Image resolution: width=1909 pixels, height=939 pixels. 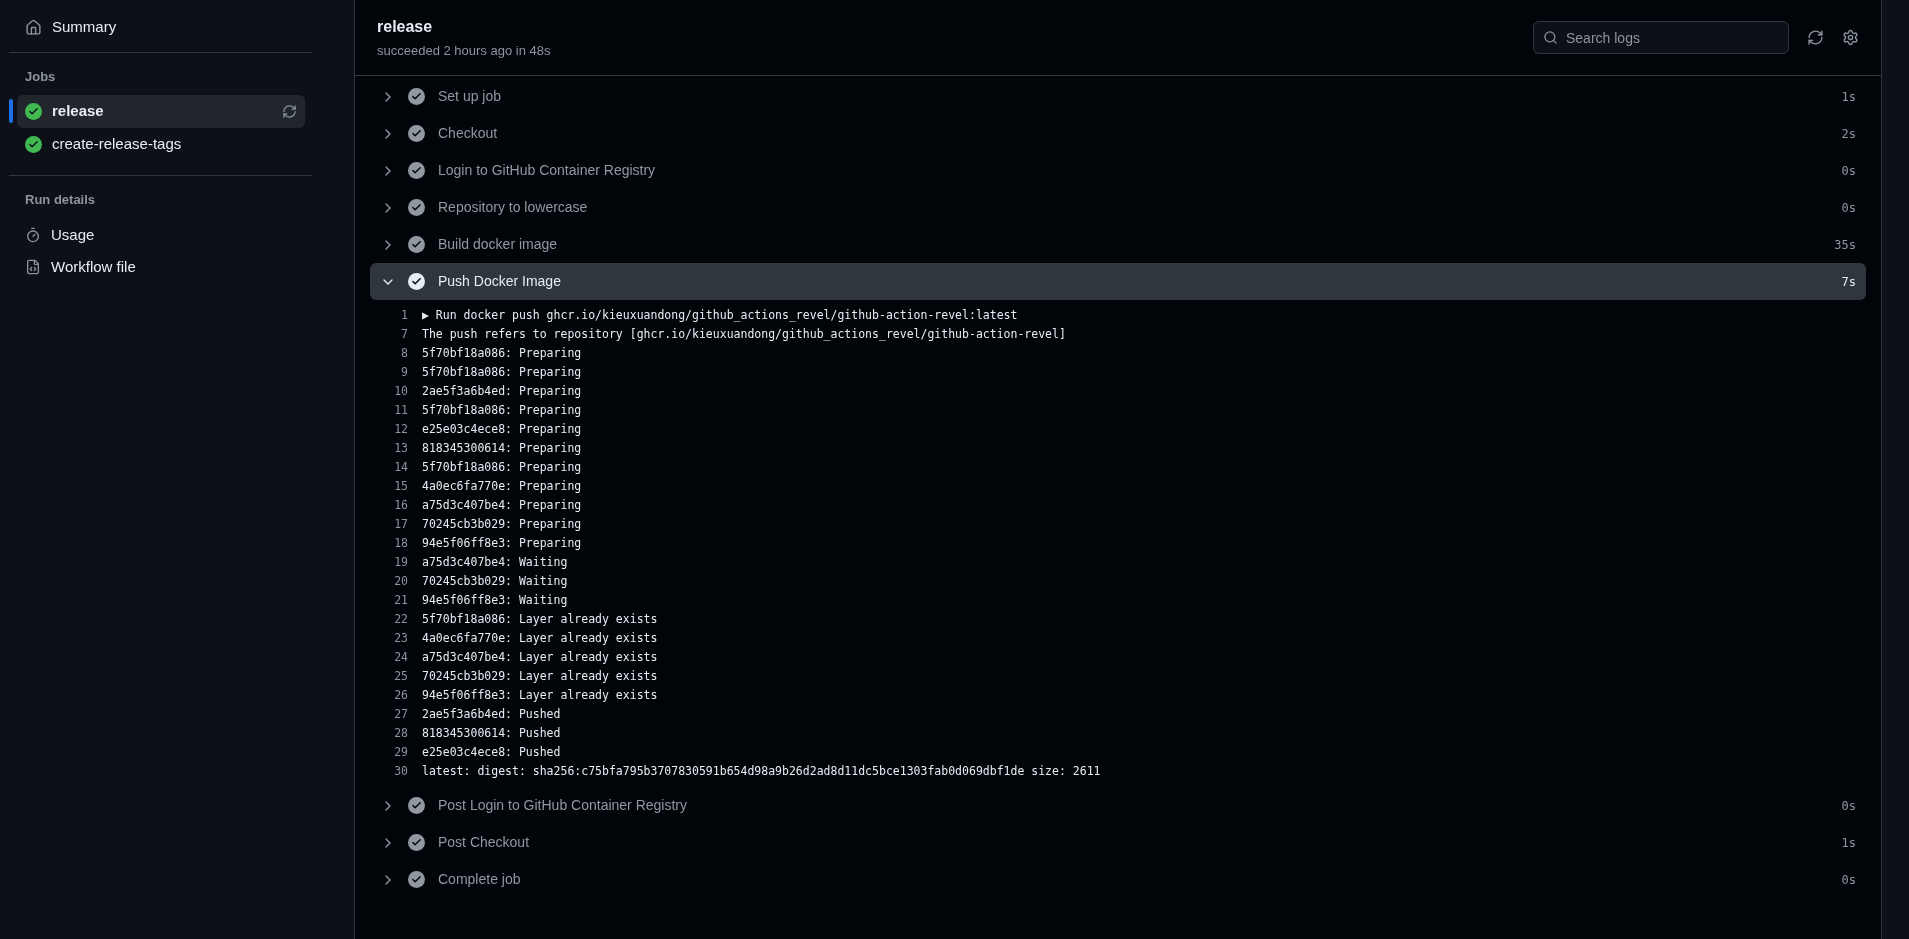 What do you see at coordinates (491, 714) in the screenshot?
I see `log-line: 2ae5f3a6b4ed: Pushed` at bounding box center [491, 714].